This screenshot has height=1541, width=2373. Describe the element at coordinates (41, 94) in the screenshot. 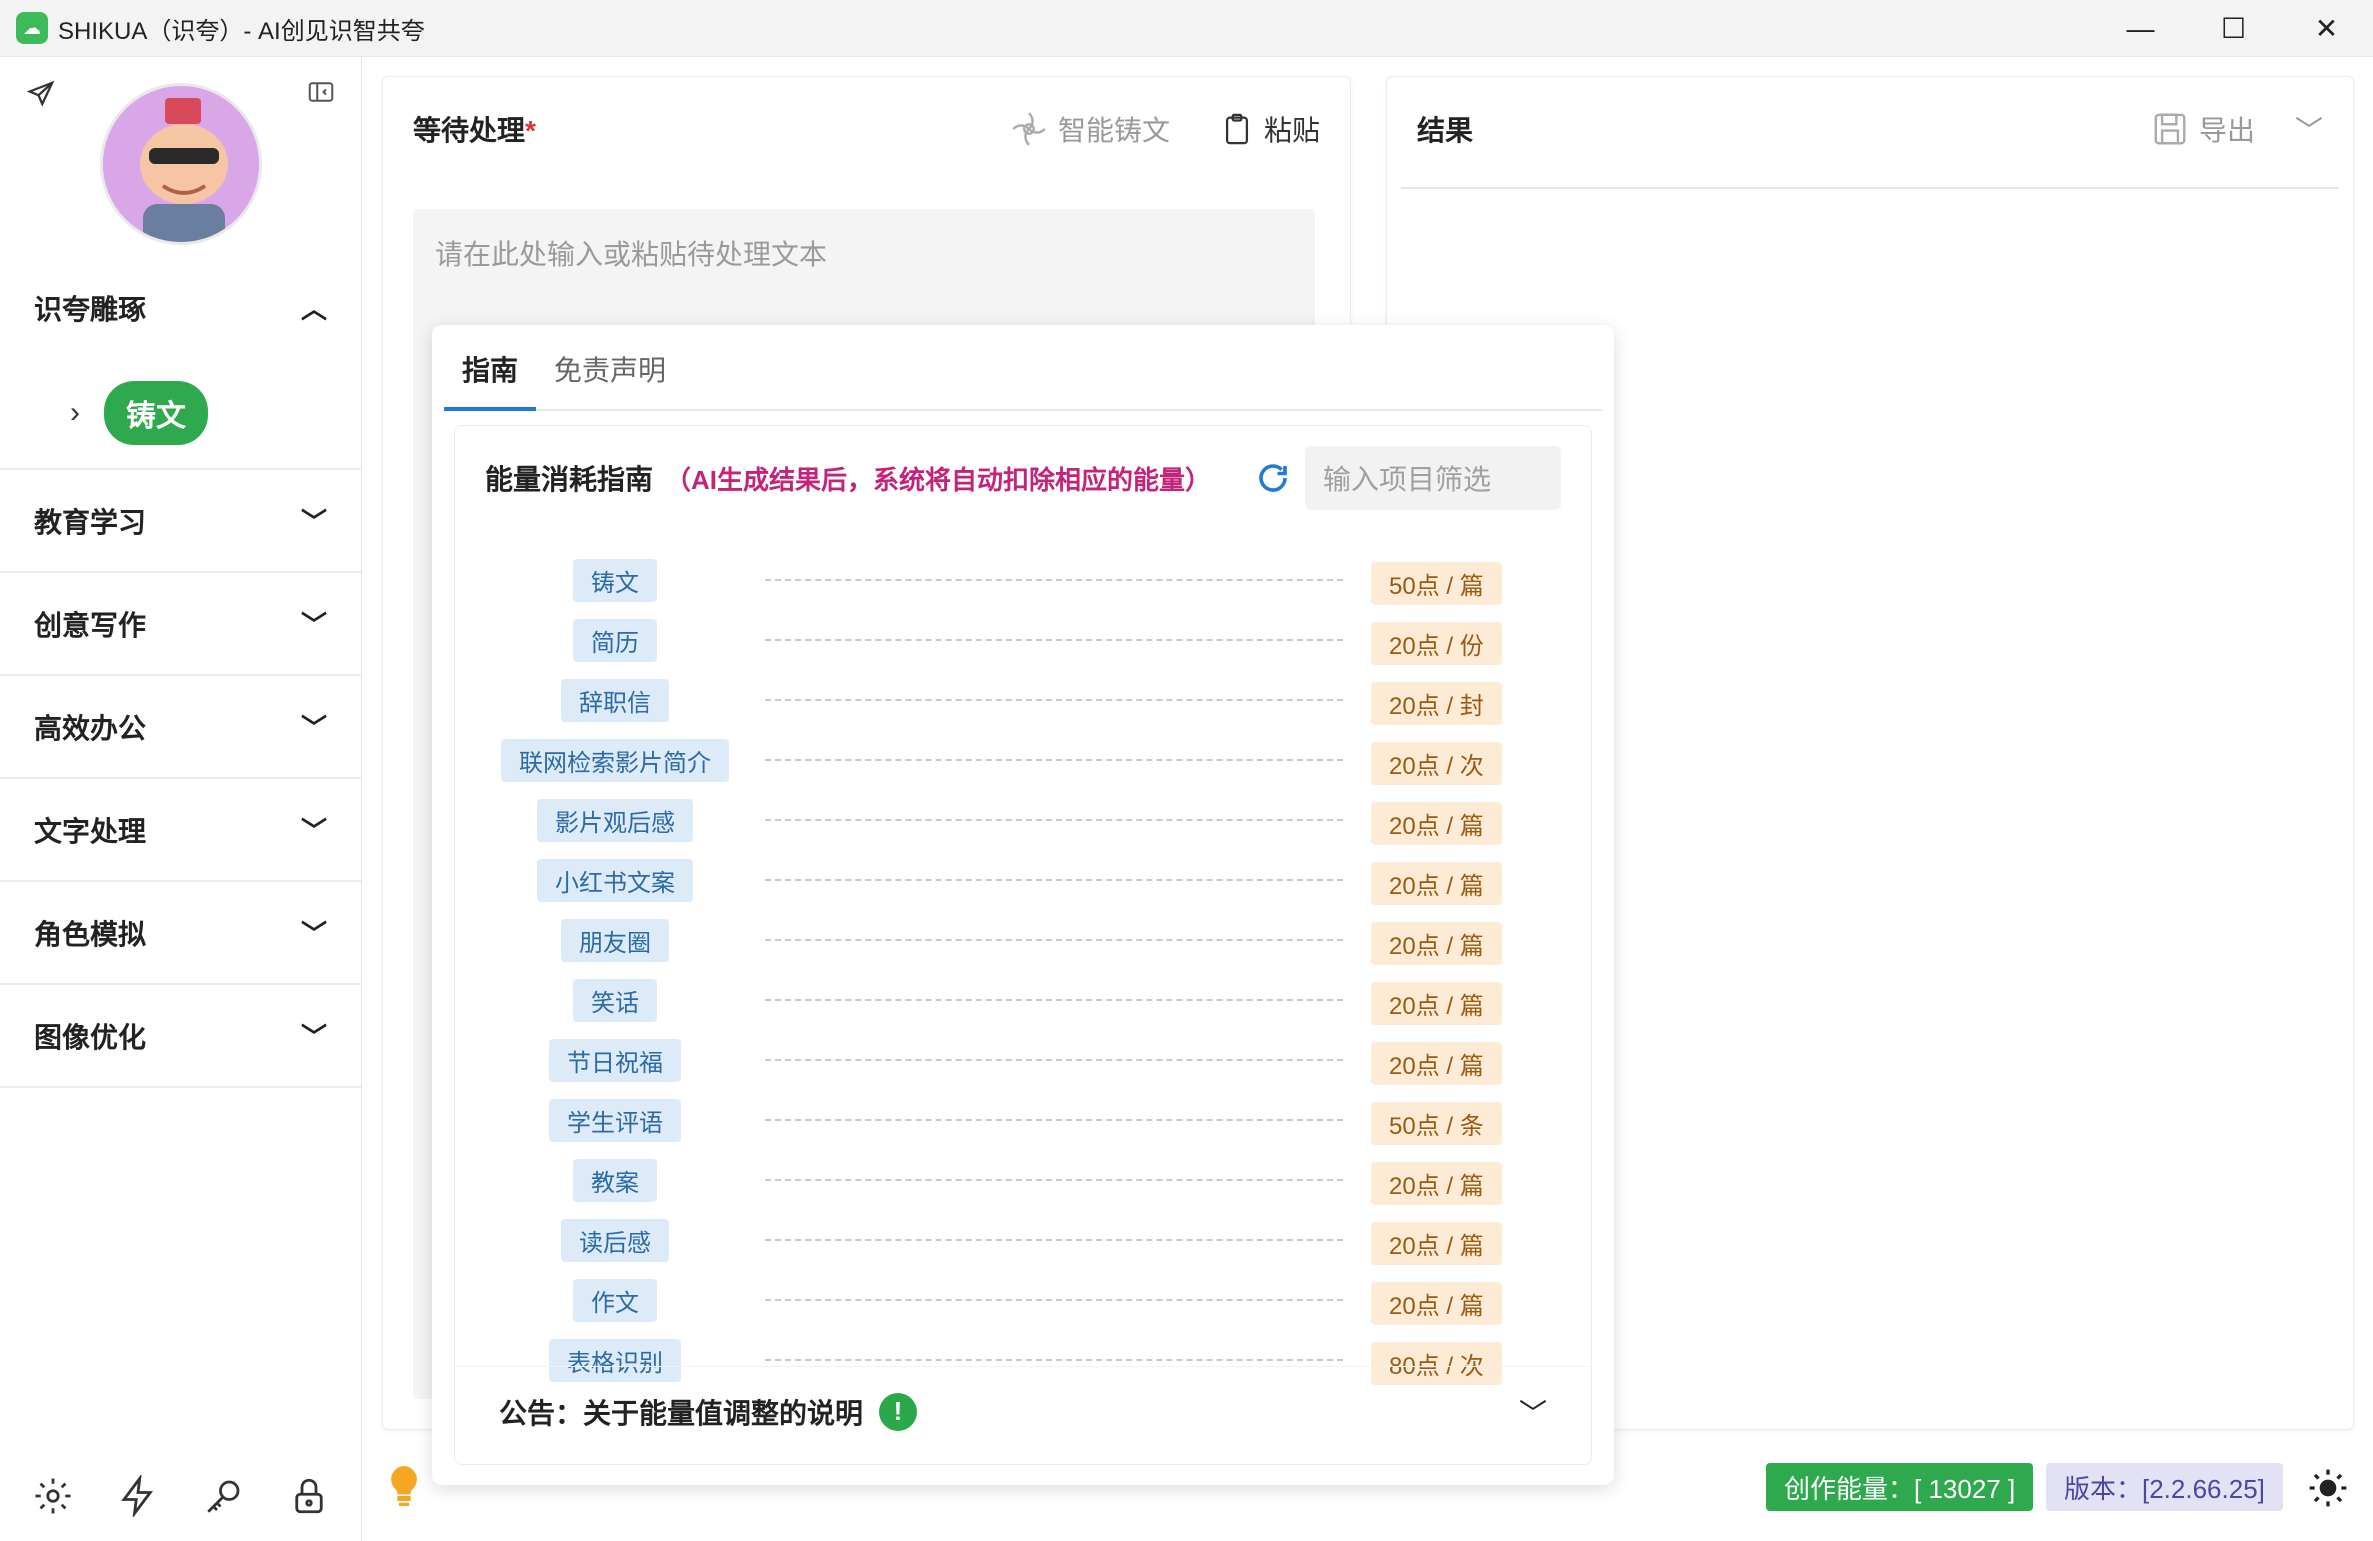

I see `send-icon` at that location.